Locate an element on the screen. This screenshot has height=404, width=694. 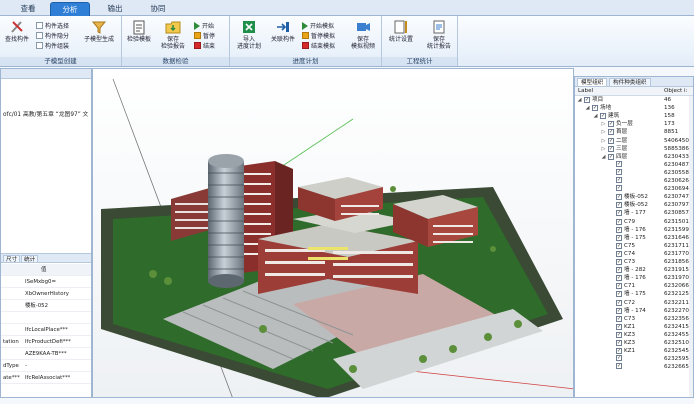
tree-item: ✓ C71 6232066 is located at coordinates (633, 286).